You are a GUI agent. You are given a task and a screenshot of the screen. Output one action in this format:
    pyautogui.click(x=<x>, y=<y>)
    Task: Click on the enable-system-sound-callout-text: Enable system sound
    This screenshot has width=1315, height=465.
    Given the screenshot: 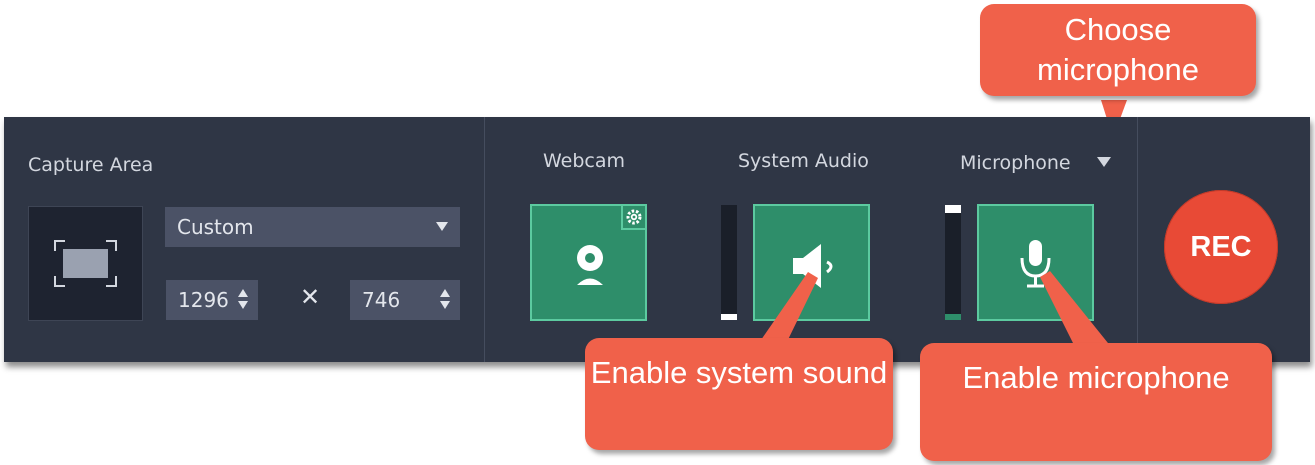 What is the action you would take?
    pyautogui.click(x=739, y=372)
    